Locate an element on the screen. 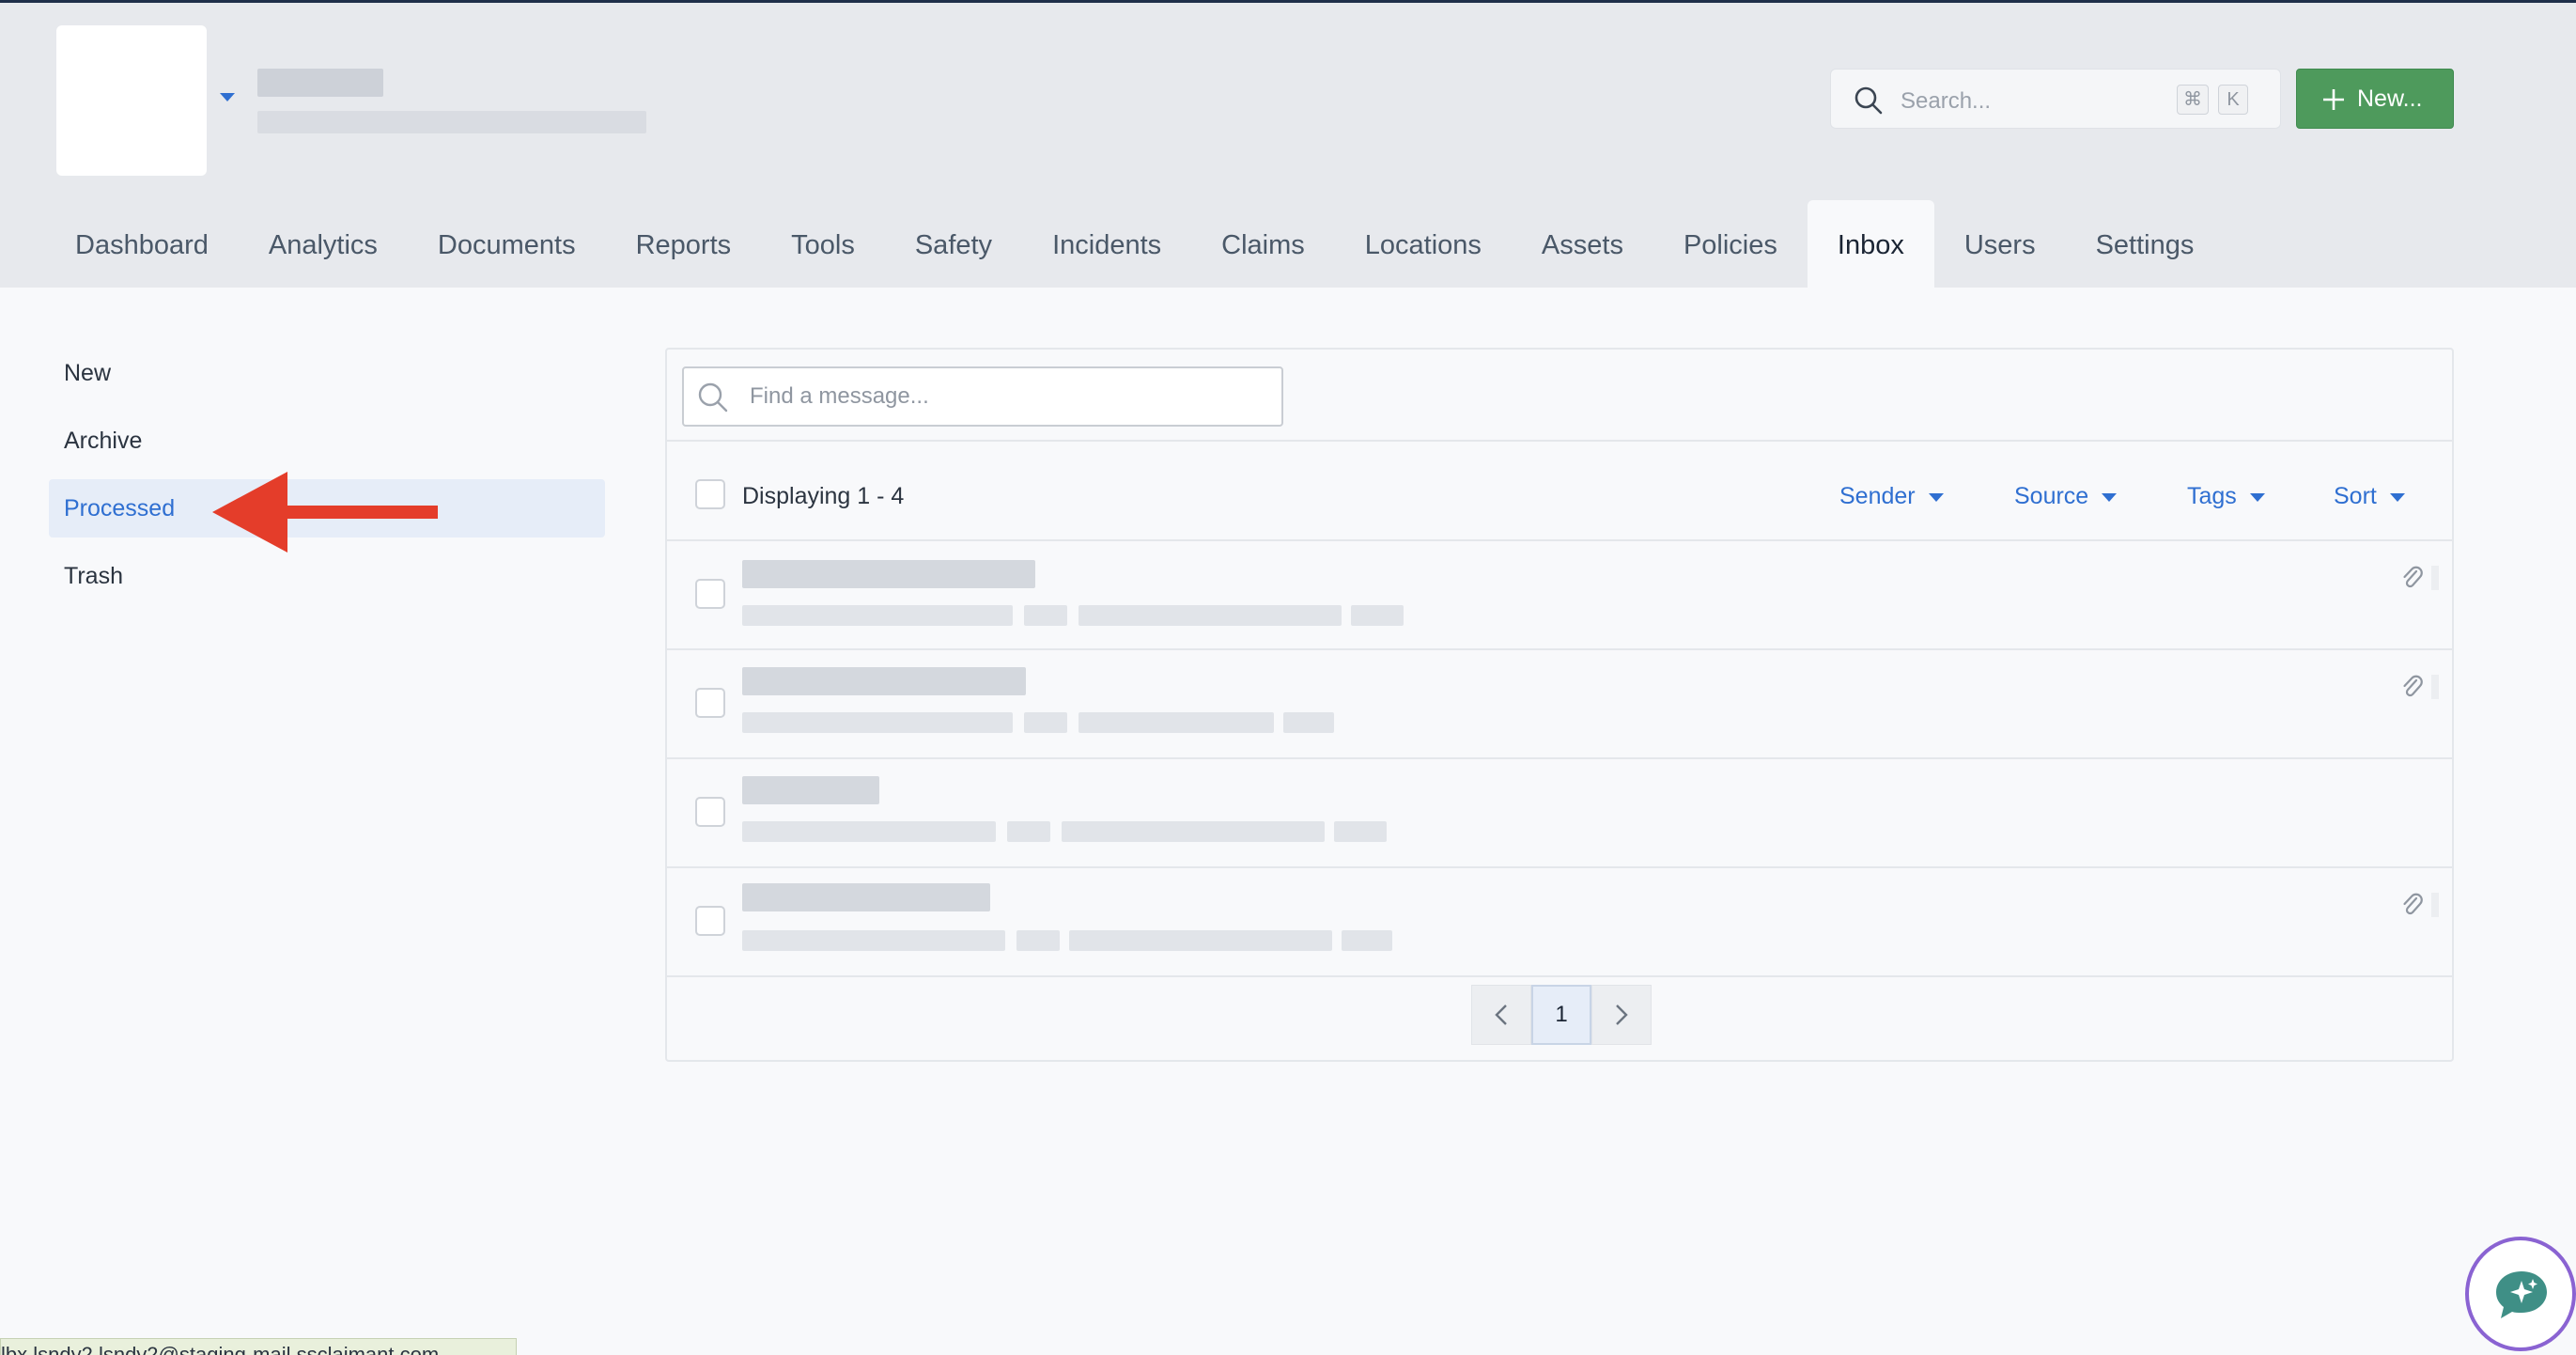 The width and height of the screenshot is (2576, 1355). tags-filter-dropdown: Tags is located at coordinates (2226, 496).